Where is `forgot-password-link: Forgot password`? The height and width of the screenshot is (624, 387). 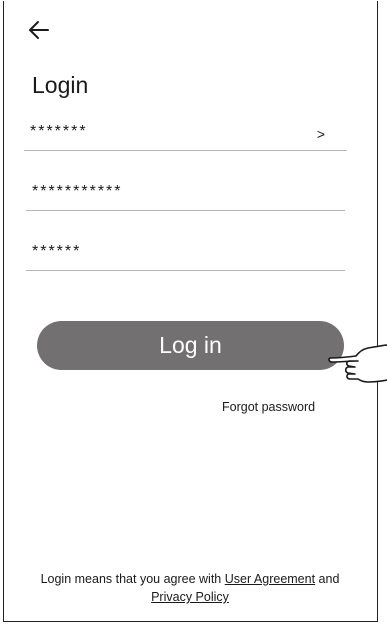 forgot-password-link: Forgot password is located at coordinates (268, 407).